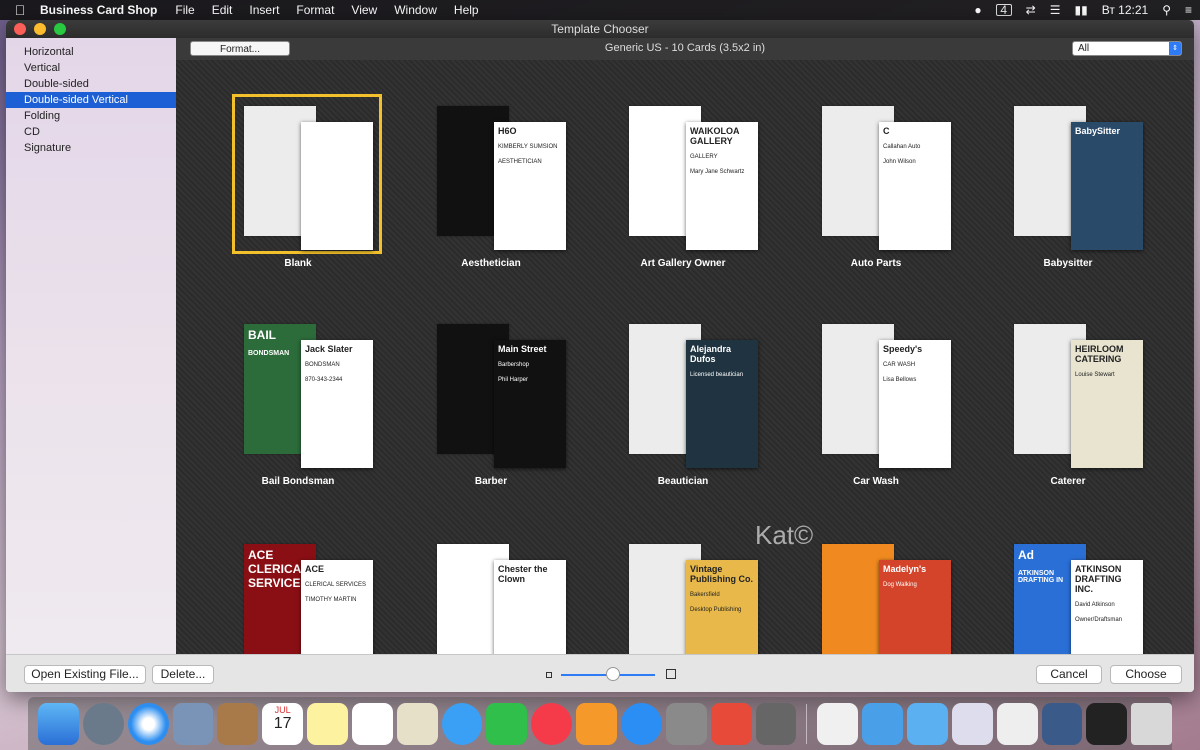 Image resolution: width=1200 pixels, height=750 pixels. I want to click on template-tile: Chester Chester the Clown, so click(491, 586).